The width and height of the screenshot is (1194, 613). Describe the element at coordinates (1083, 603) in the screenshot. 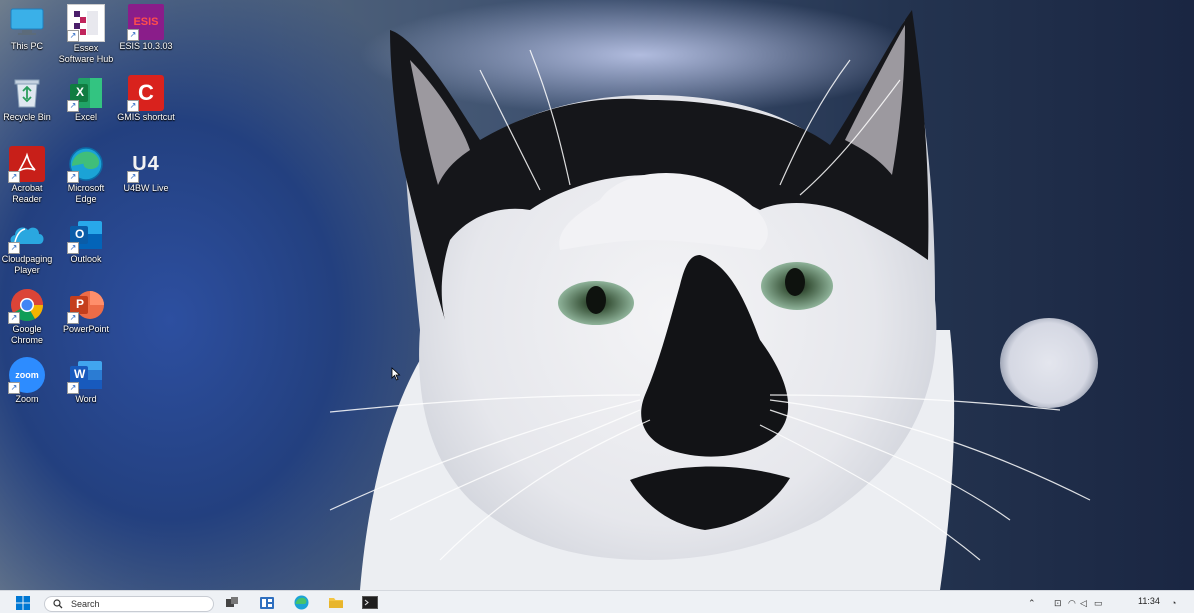

I see `volume-icon: ◁` at that location.